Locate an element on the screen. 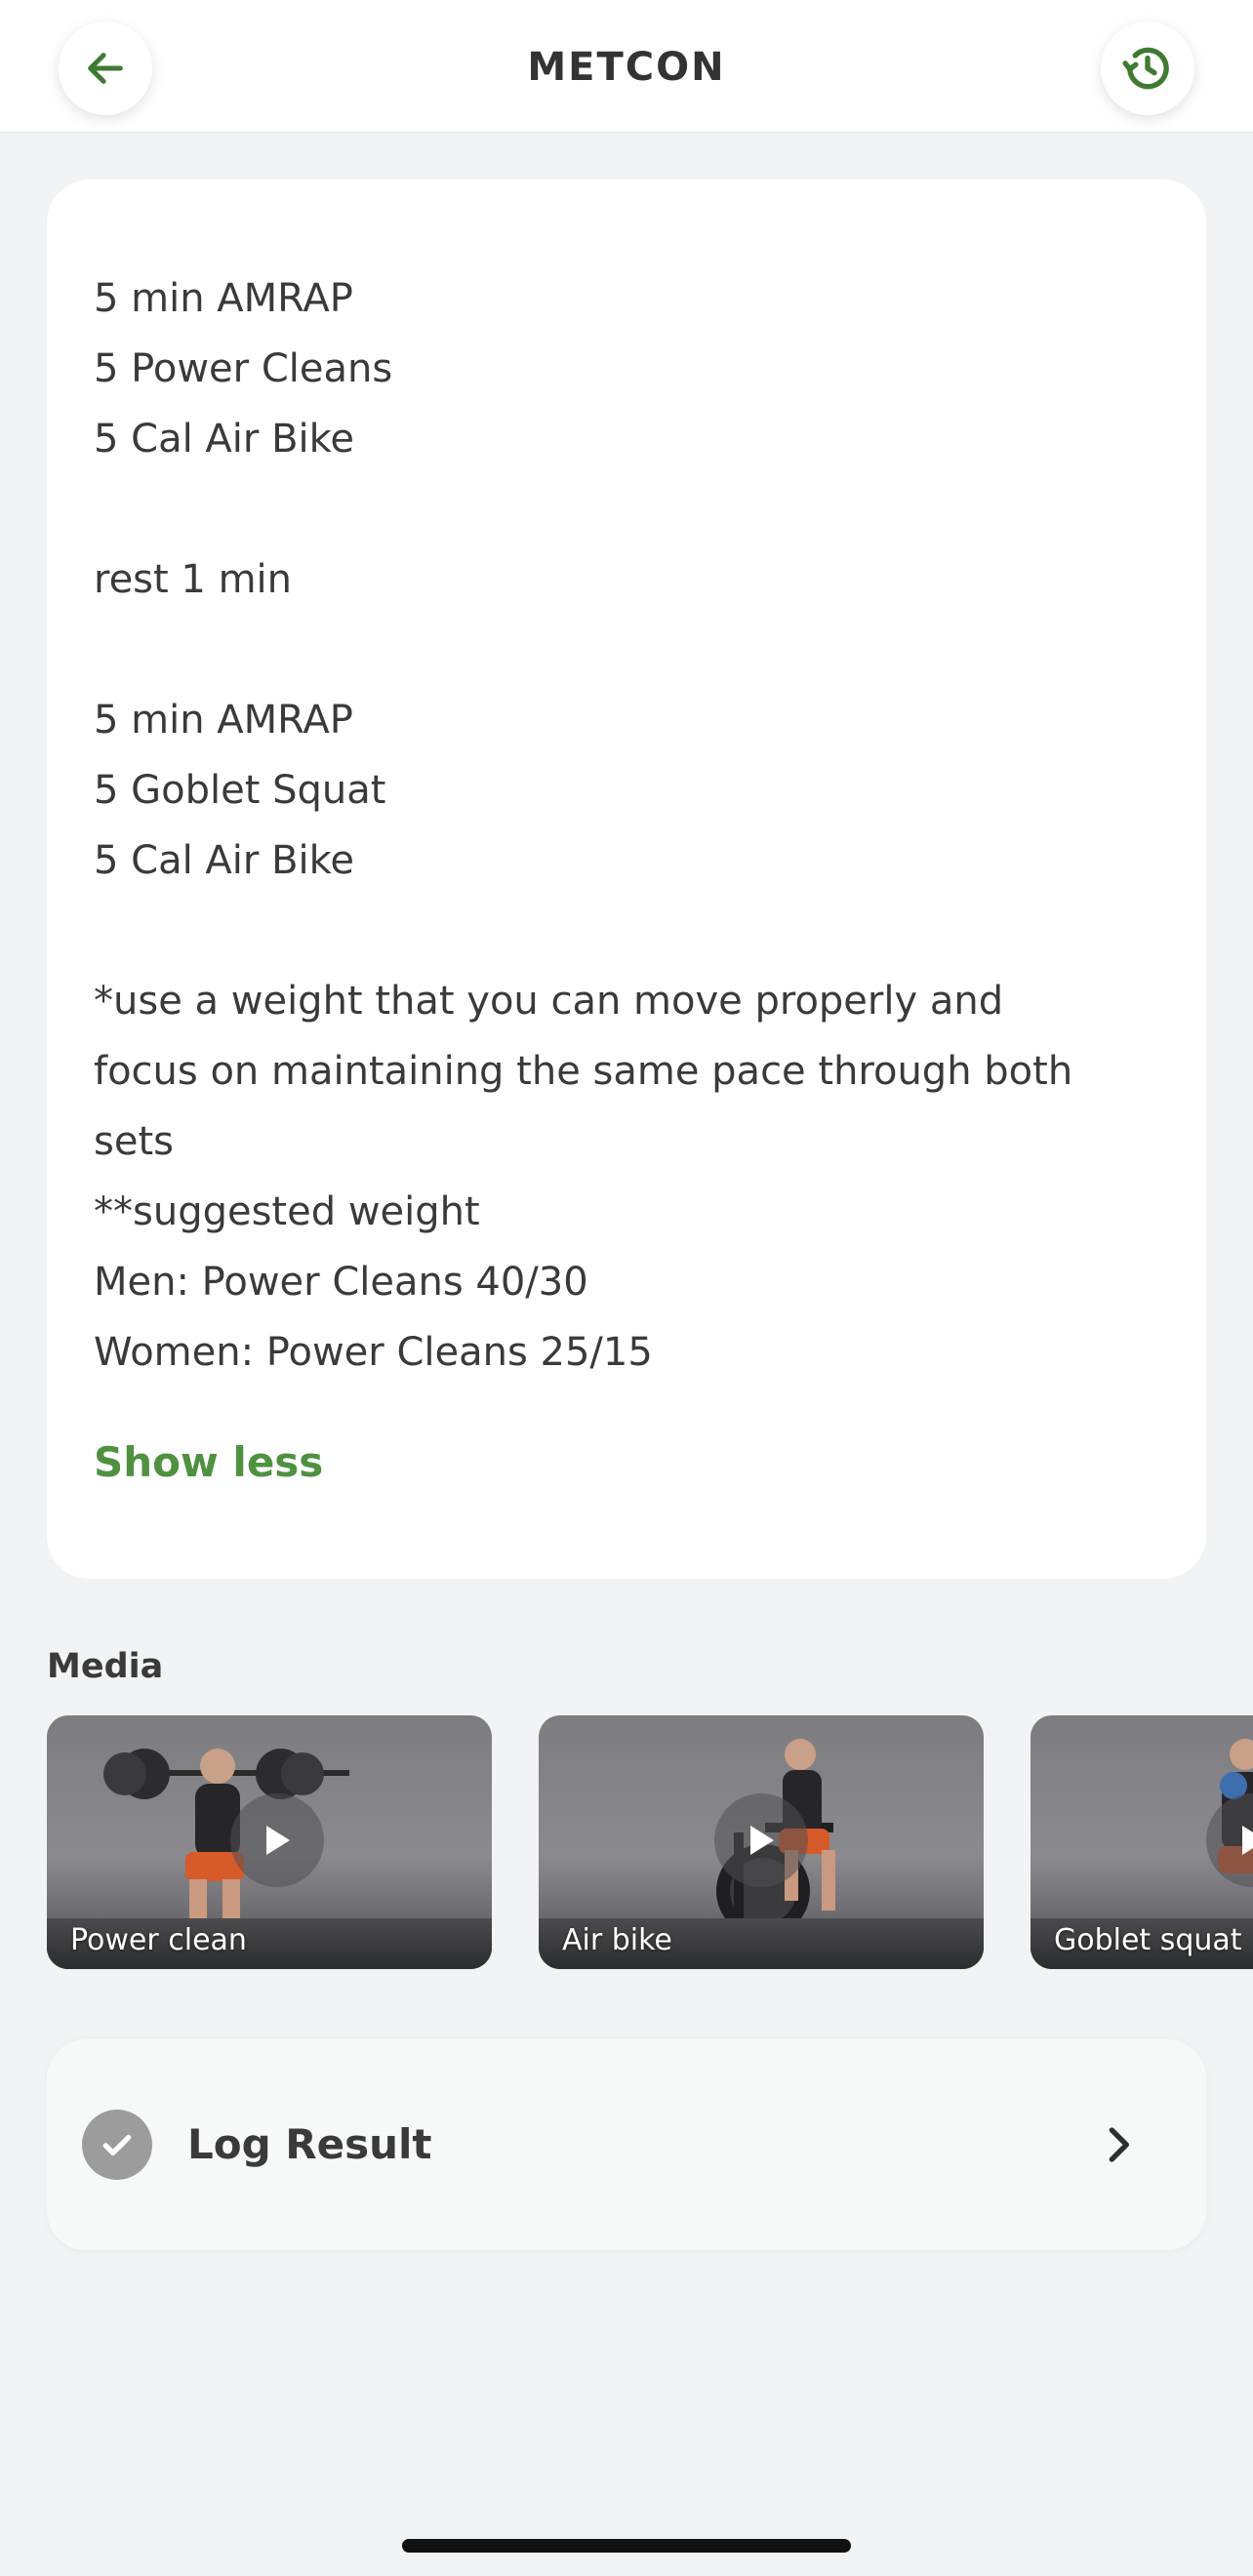  description-line: **suggested weight is located at coordinates (287, 1211).